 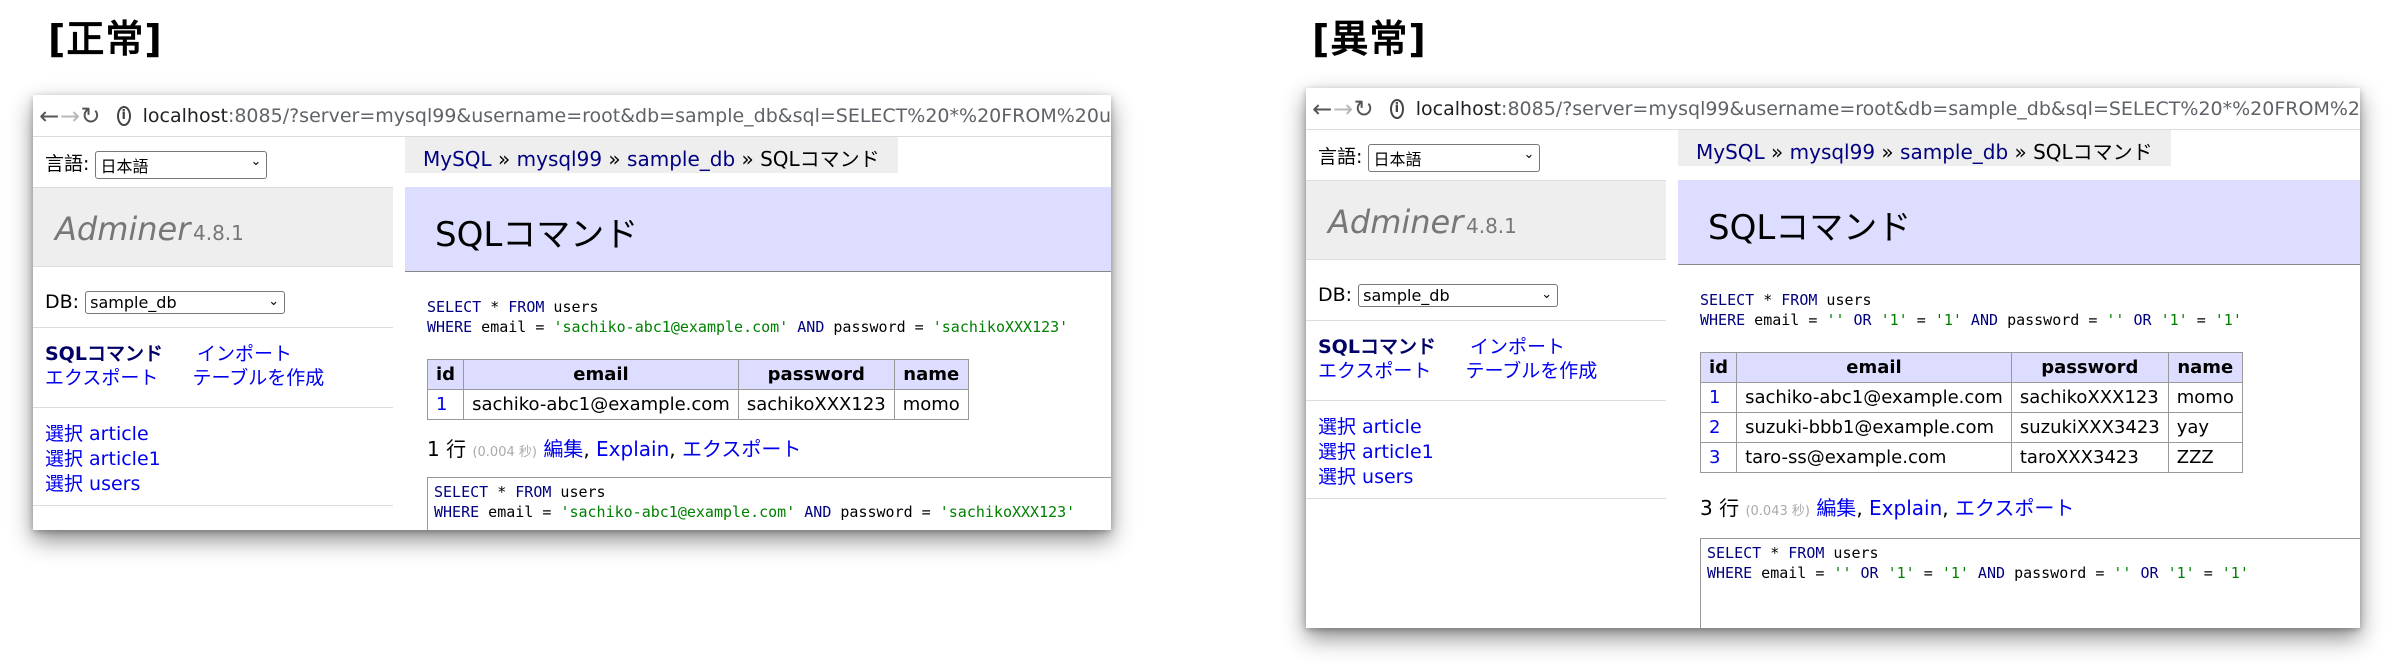 I want to click on result-summary: 1 行 (0.004 秒) 編集, Explain, エクスポート, so click(x=614, y=449).